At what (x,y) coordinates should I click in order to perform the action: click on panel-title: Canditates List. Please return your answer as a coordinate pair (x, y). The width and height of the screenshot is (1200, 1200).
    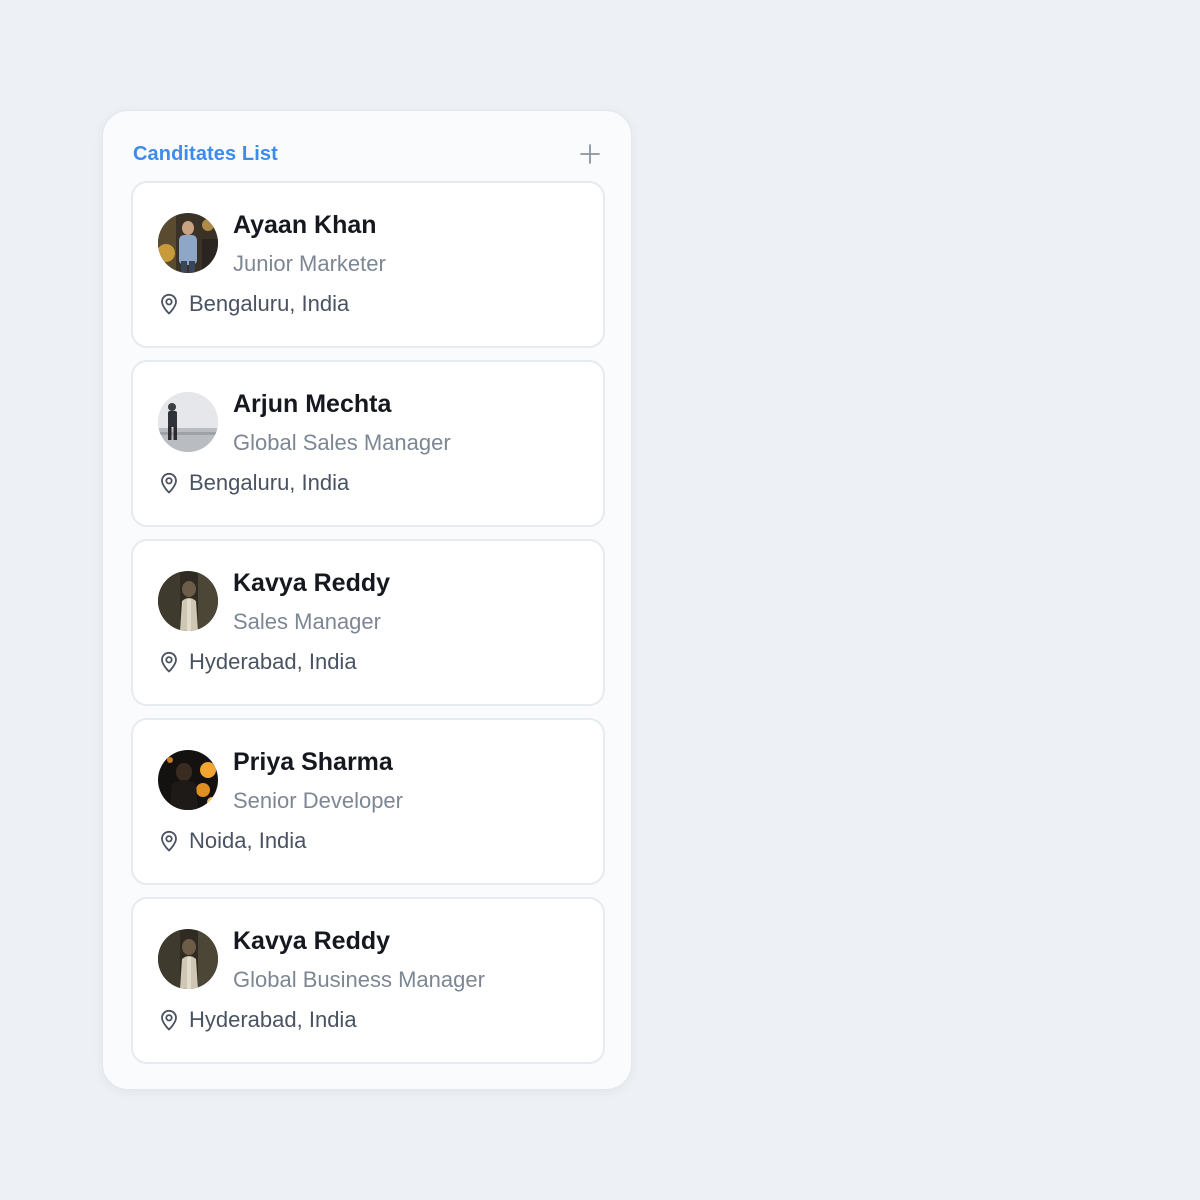
    Looking at the image, I should click on (205, 153).